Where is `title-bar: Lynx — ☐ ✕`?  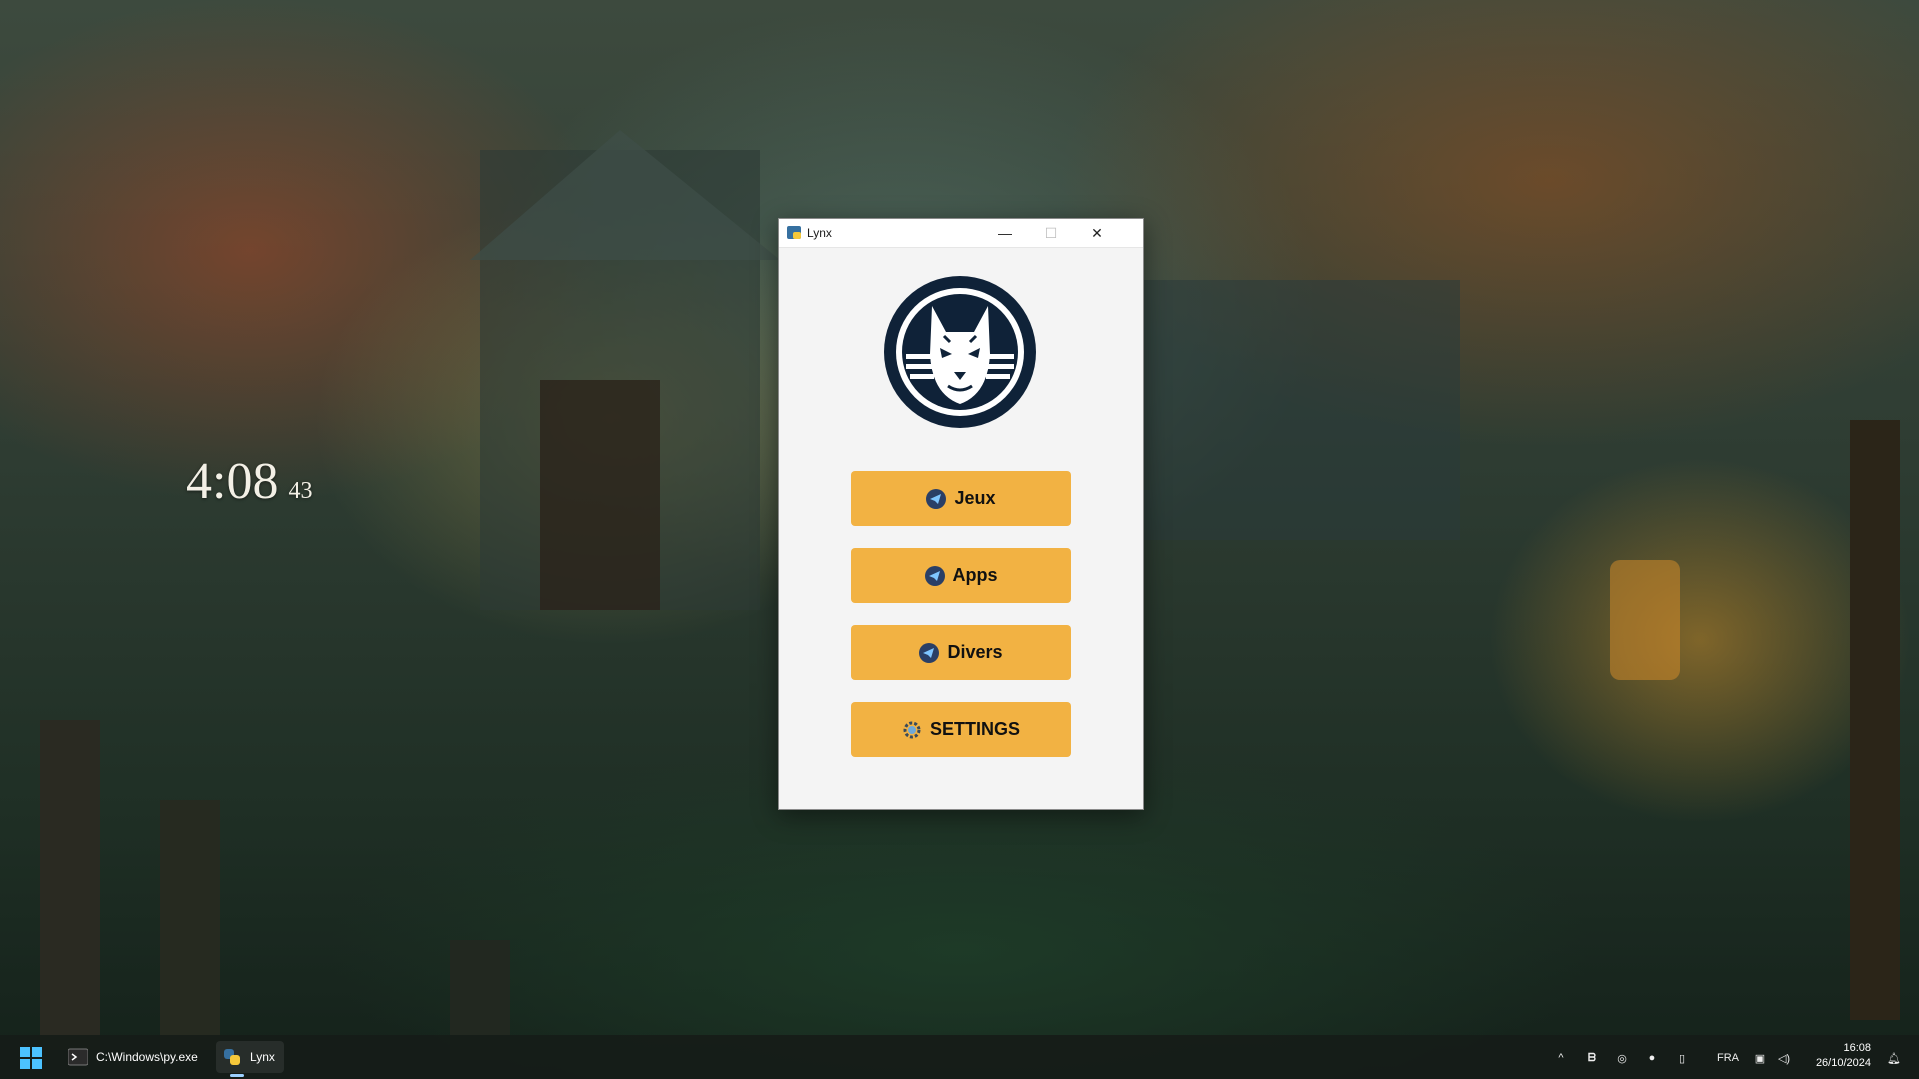 title-bar: Lynx — ☐ ✕ is located at coordinates (961, 233).